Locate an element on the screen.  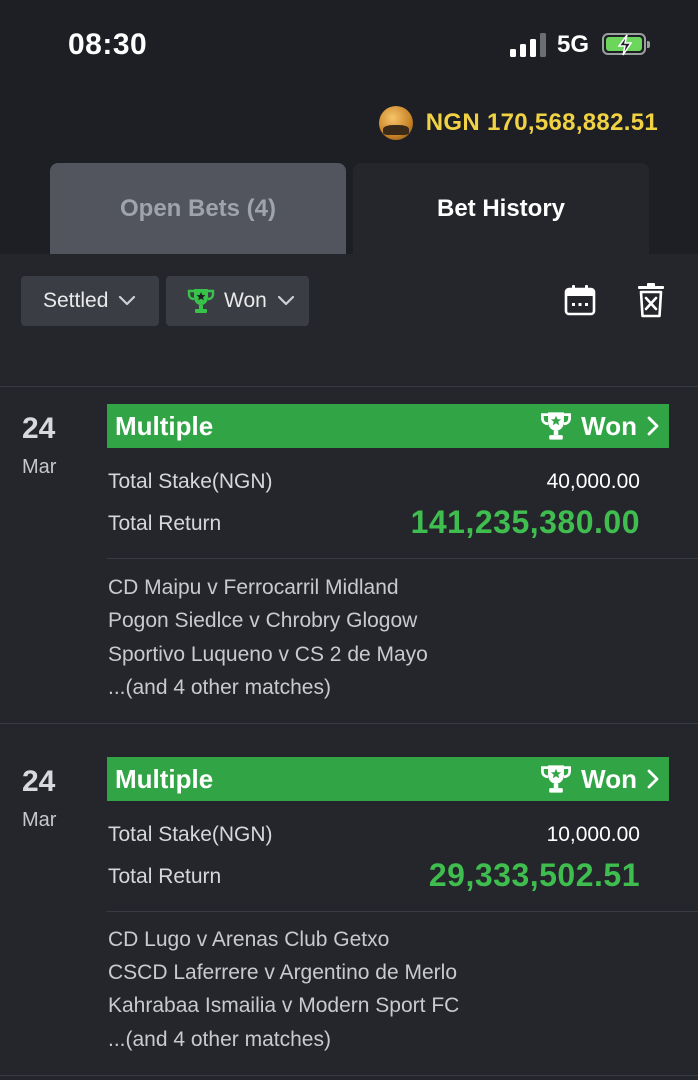
coin-avatar-icon is located at coordinates (395, 123).